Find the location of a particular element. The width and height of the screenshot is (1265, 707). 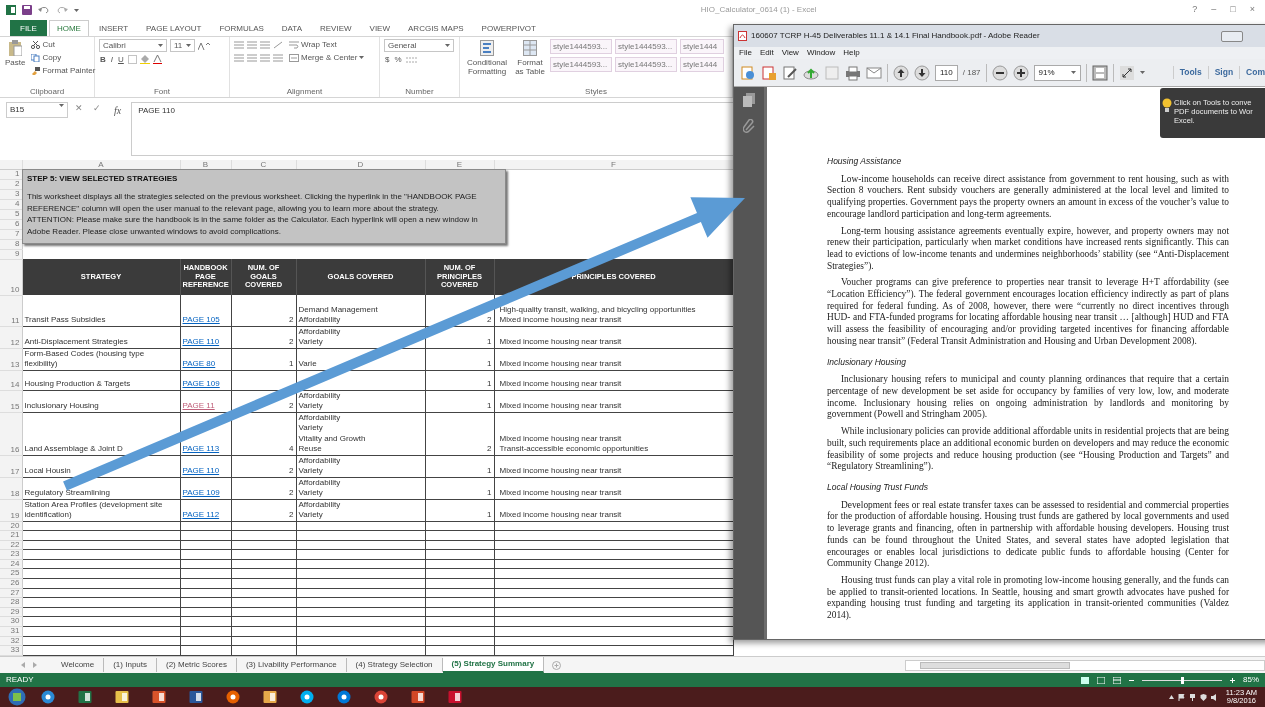

save-icon is located at coordinates (27, 10).